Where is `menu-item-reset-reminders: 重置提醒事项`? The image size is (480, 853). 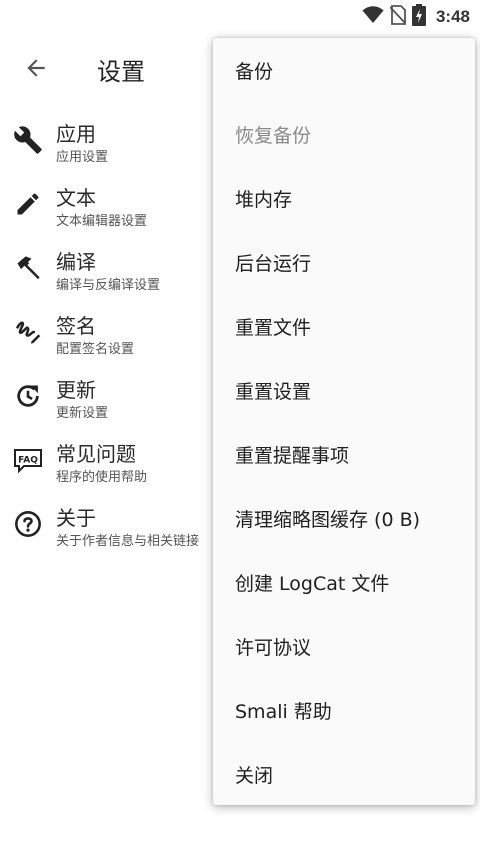 menu-item-reset-reminders: 重置提醒事项 is located at coordinates (344, 454).